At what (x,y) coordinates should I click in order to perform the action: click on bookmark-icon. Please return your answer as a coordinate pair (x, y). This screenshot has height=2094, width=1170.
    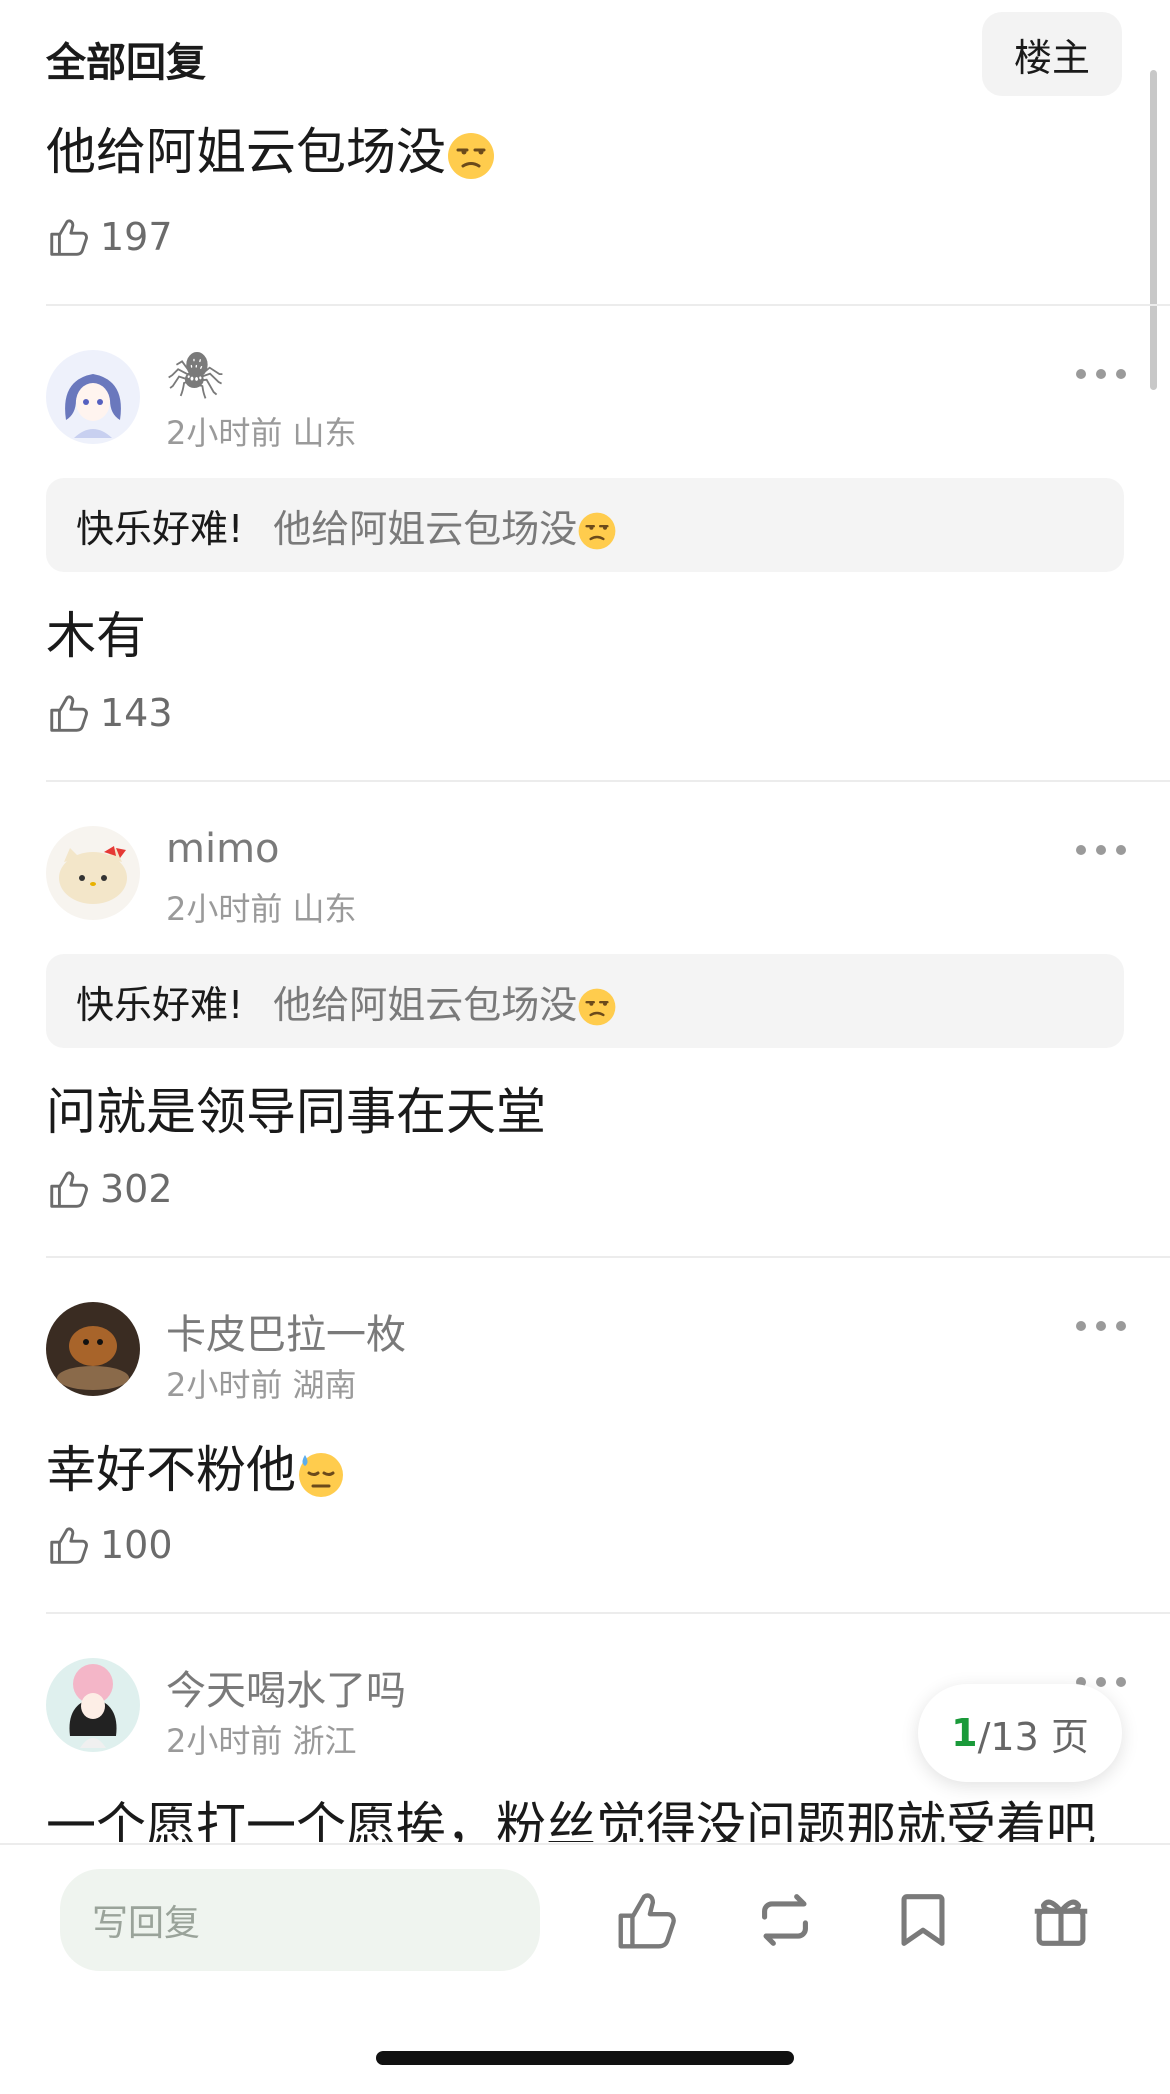
    Looking at the image, I should click on (923, 1920).